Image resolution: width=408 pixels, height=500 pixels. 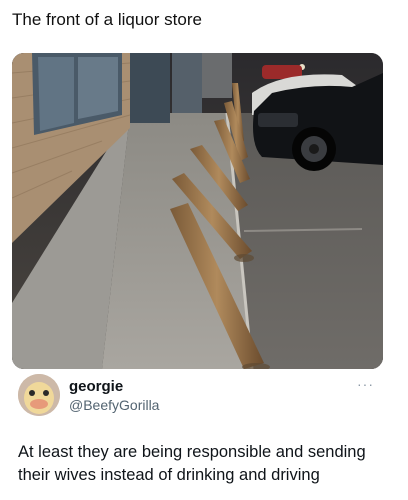 What do you see at coordinates (365, 384) in the screenshot?
I see `ellipsis-icon: ···` at bounding box center [365, 384].